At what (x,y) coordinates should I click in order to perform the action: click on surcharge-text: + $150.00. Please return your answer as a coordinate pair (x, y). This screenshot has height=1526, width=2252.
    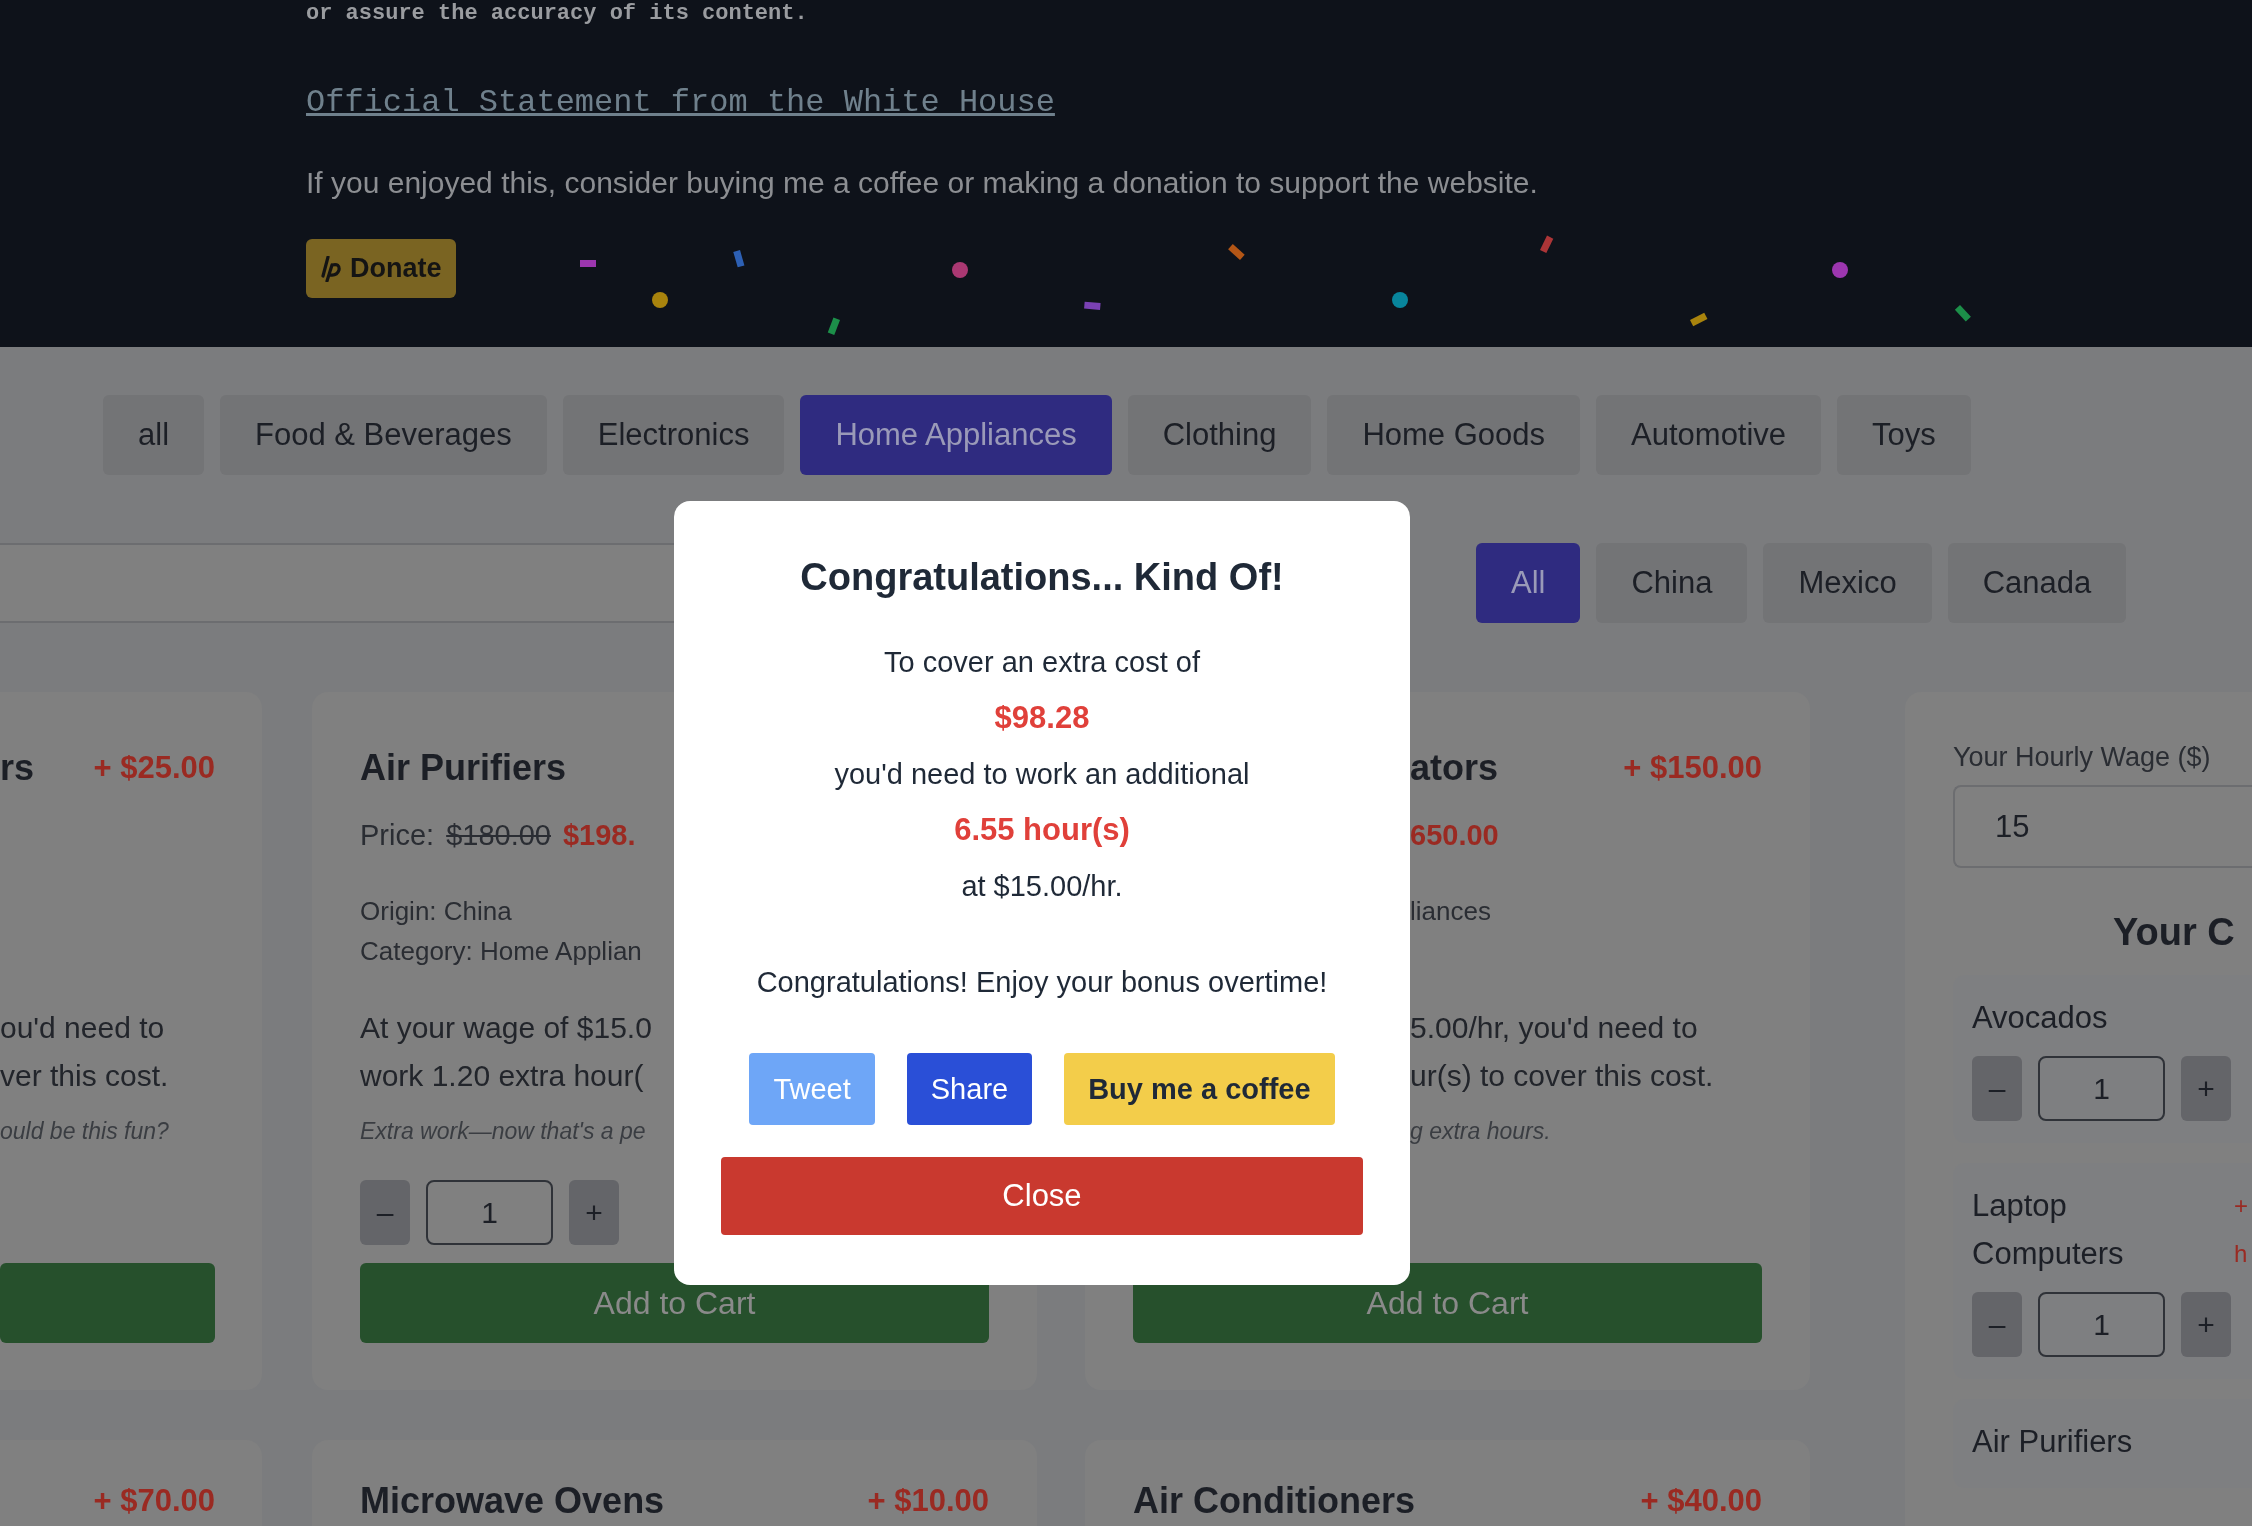
    Looking at the image, I should click on (1692, 768).